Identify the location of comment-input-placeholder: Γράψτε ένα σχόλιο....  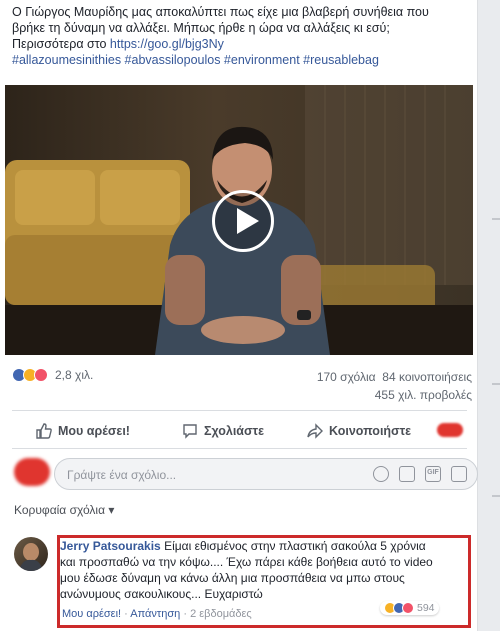
(122, 475).